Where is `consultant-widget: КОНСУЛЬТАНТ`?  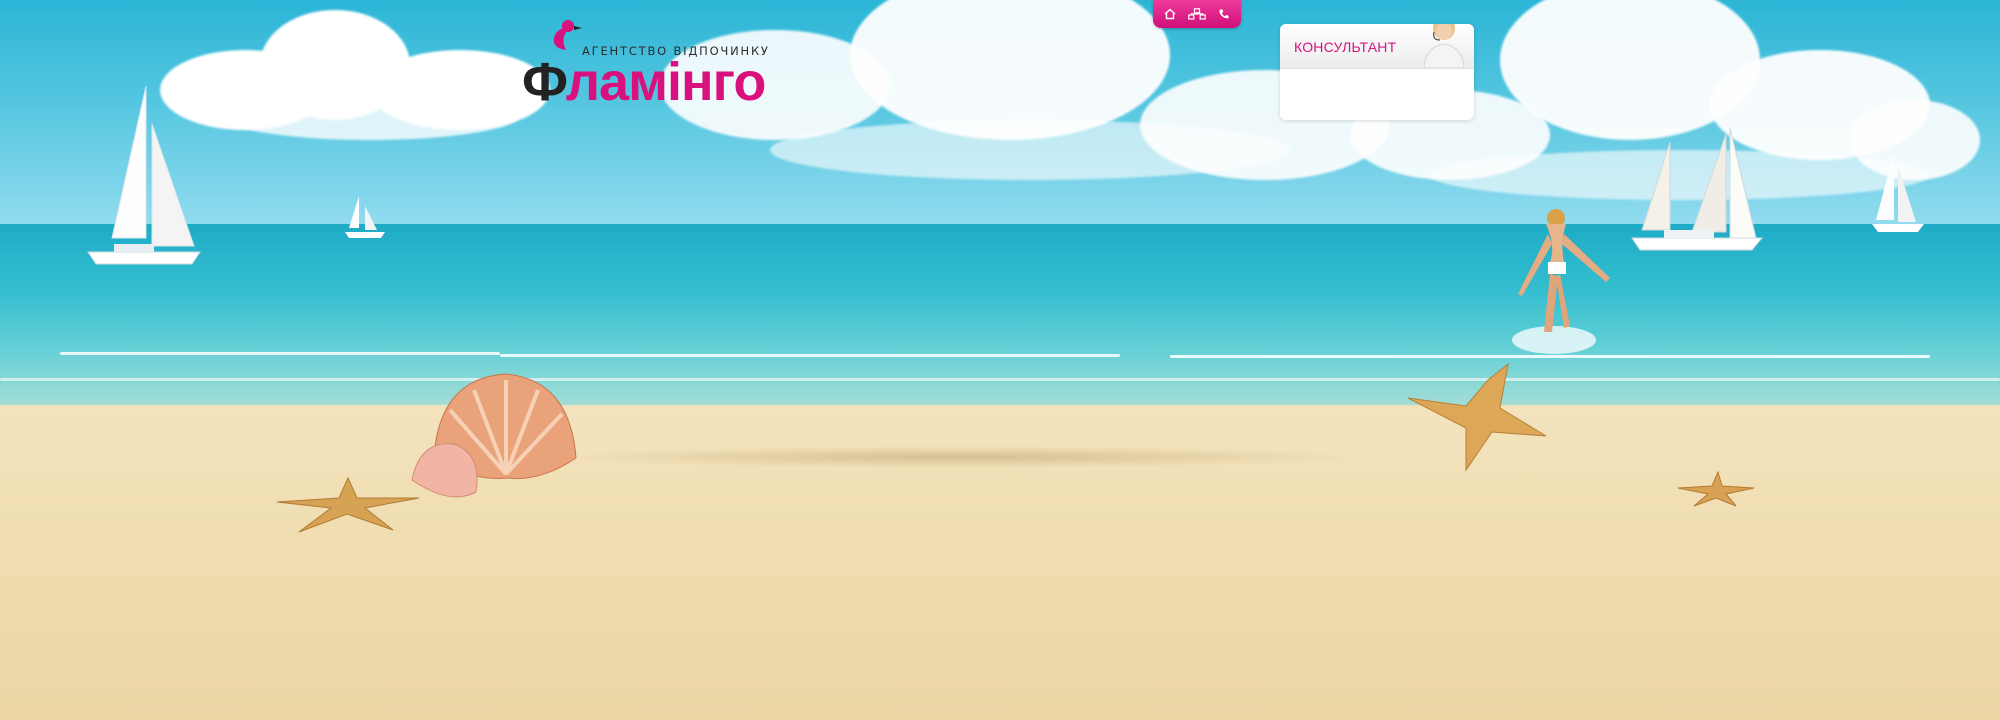
consultant-widget: КОНСУЛЬТАНТ is located at coordinates (1377, 72).